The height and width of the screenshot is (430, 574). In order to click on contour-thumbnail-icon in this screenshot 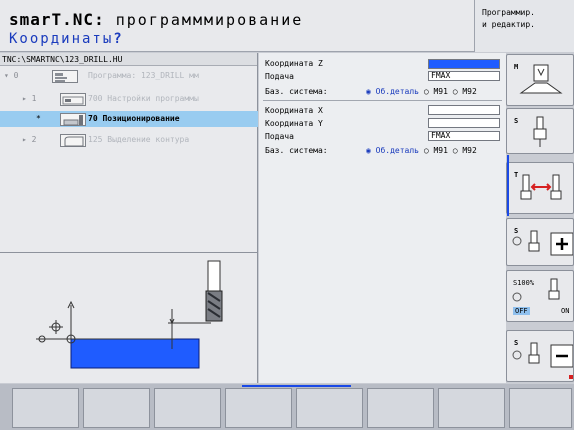, I will do `click(73, 140)`.